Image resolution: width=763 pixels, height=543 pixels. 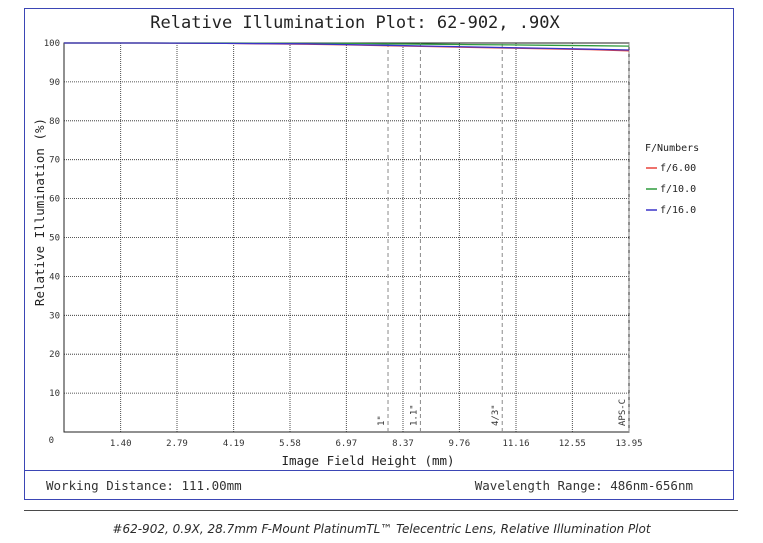 What do you see at coordinates (54, 161) in the screenshot?
I see `y-tick-label: 70` at bounding box center [54, 161].